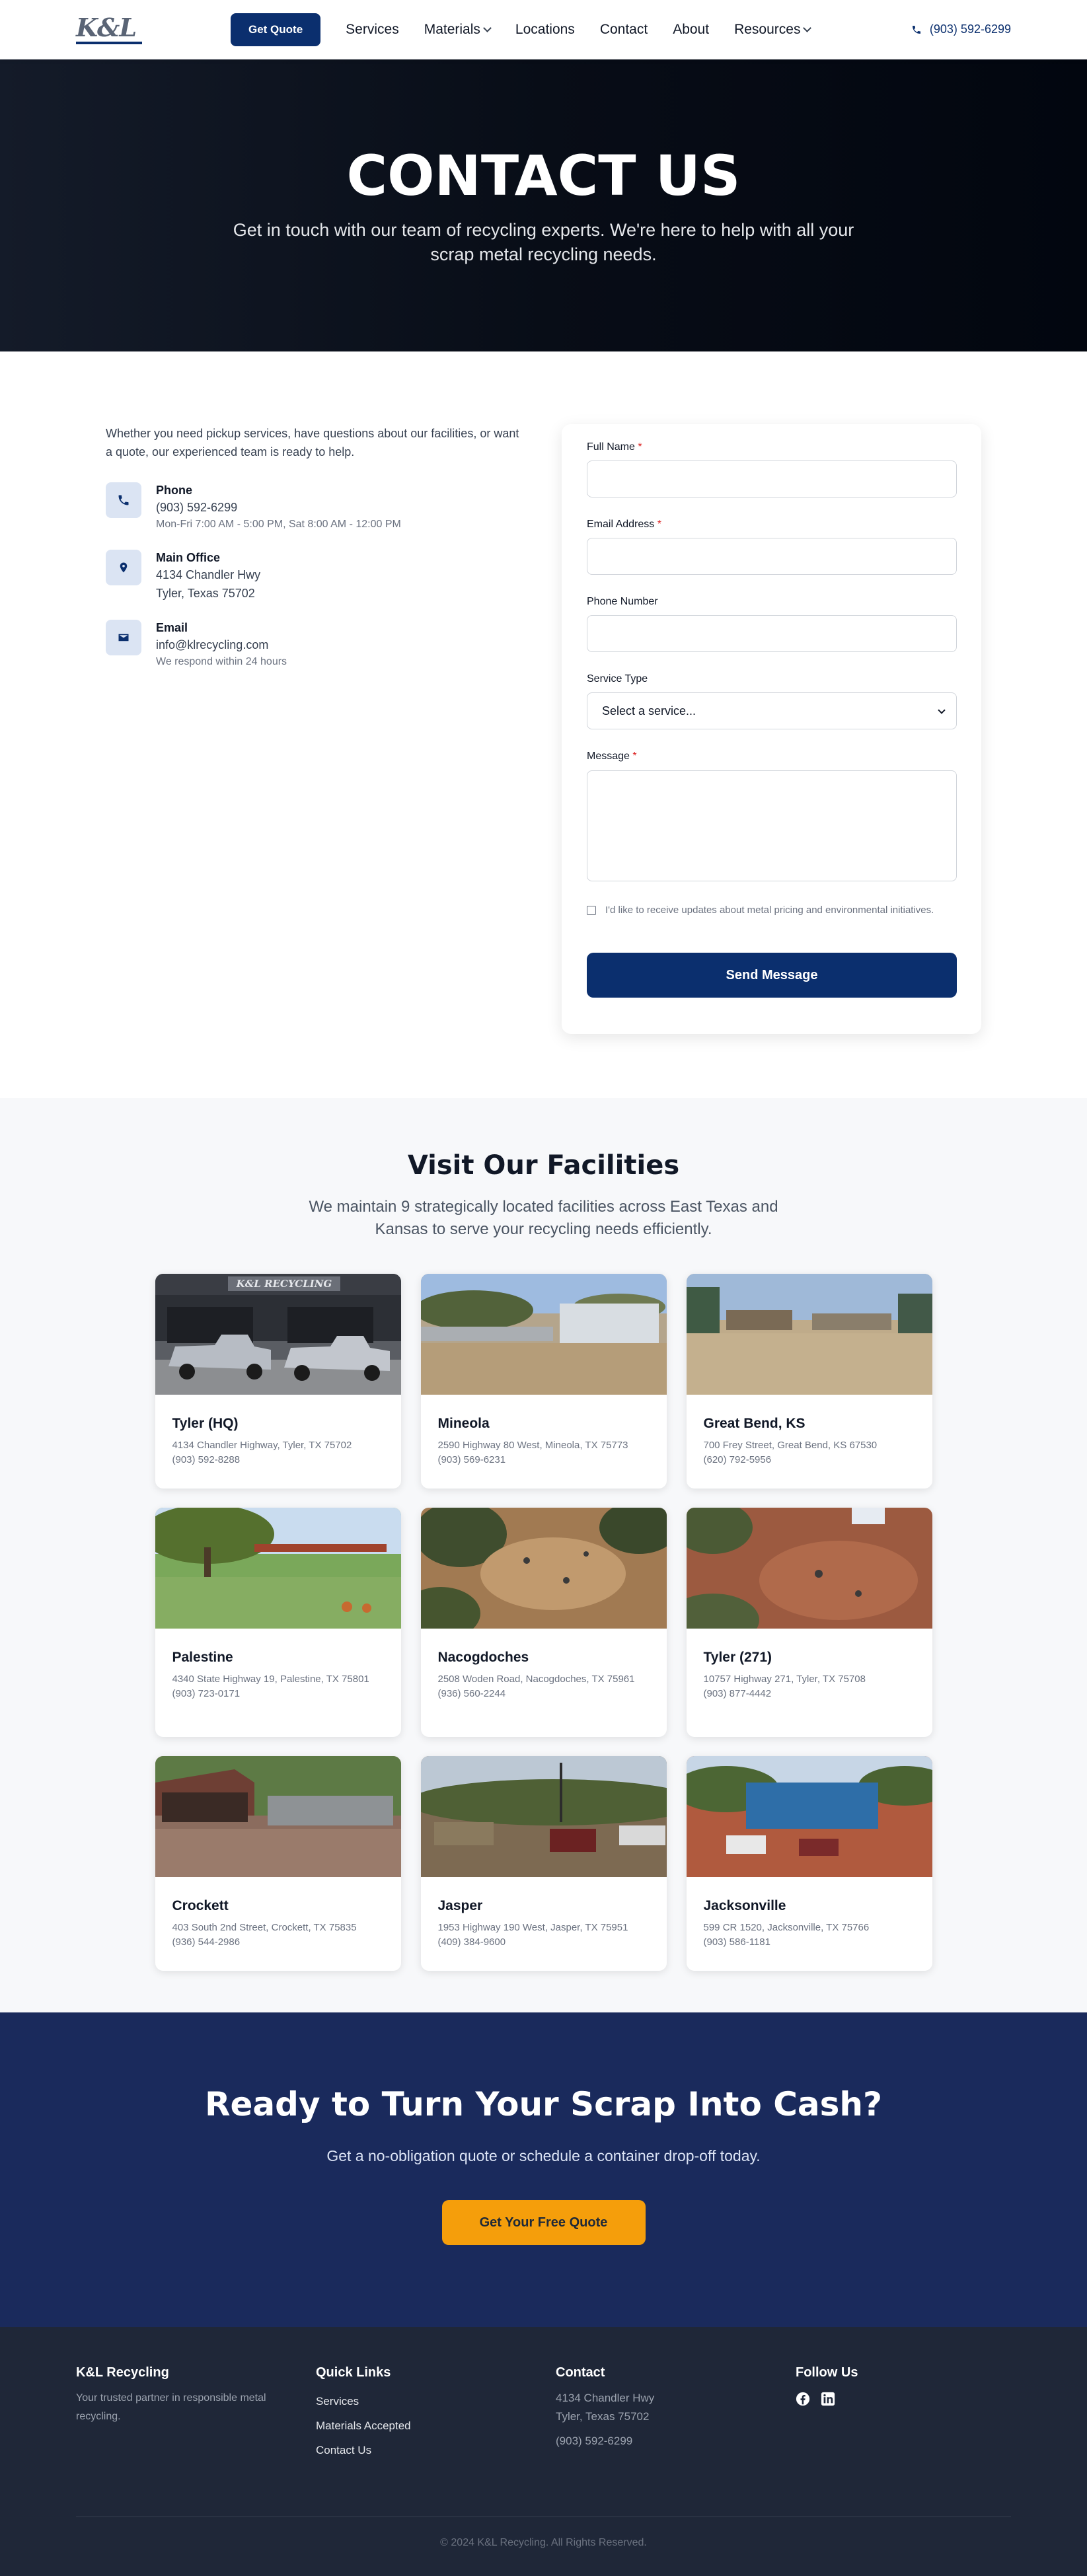 The image size is (1087, 2576). Describe the element at coordinates (772, 825) in the screenshot. I see `message-textarea` at that location.